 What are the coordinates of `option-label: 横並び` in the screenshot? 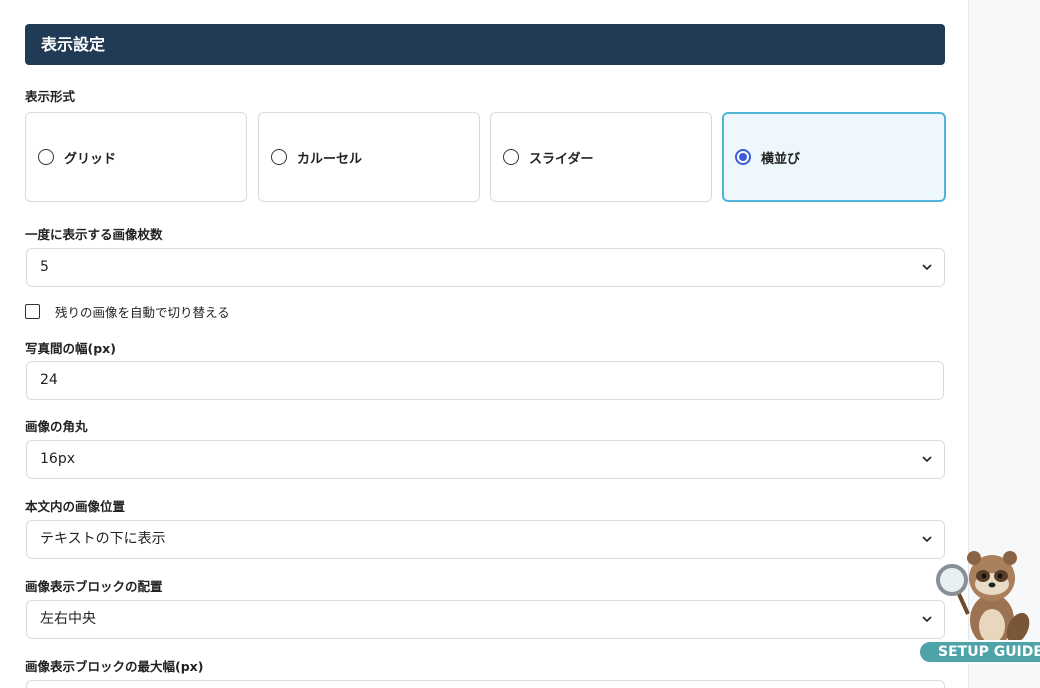 It's located at (781, 159).